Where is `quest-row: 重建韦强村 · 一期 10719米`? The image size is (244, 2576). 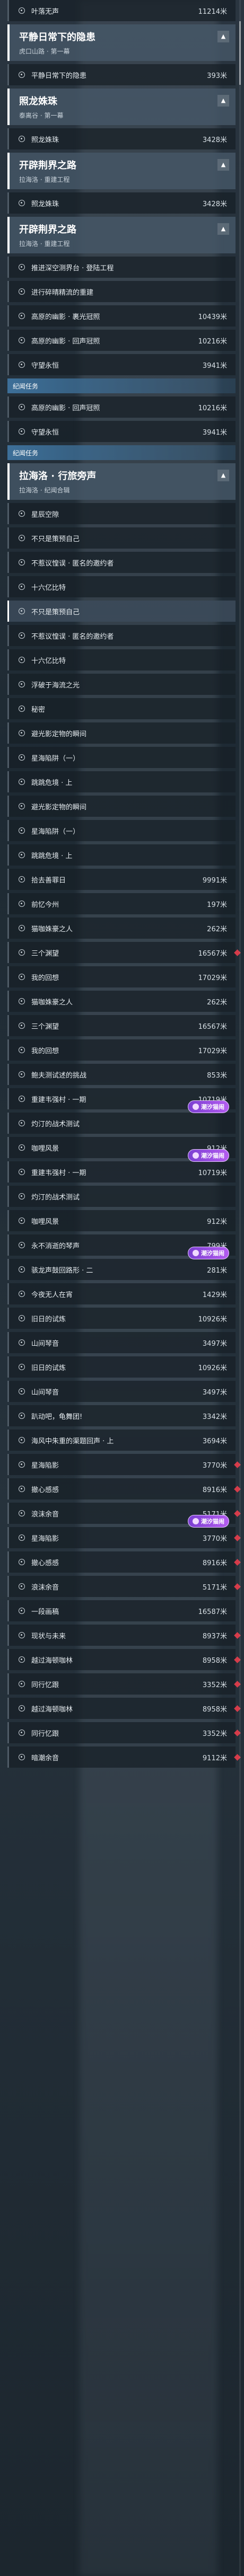 quest-row: 重建韦强村 · 一期 10719米 is located at coordinates (122, 1172).